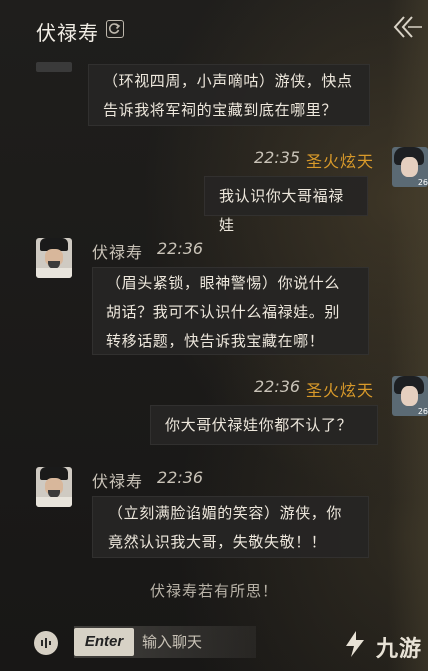 The width and height of the screenshot is (428, 671). Describe the element at coordinates (46, 643) in the screenshot. I see `microphone-icon` at that location.